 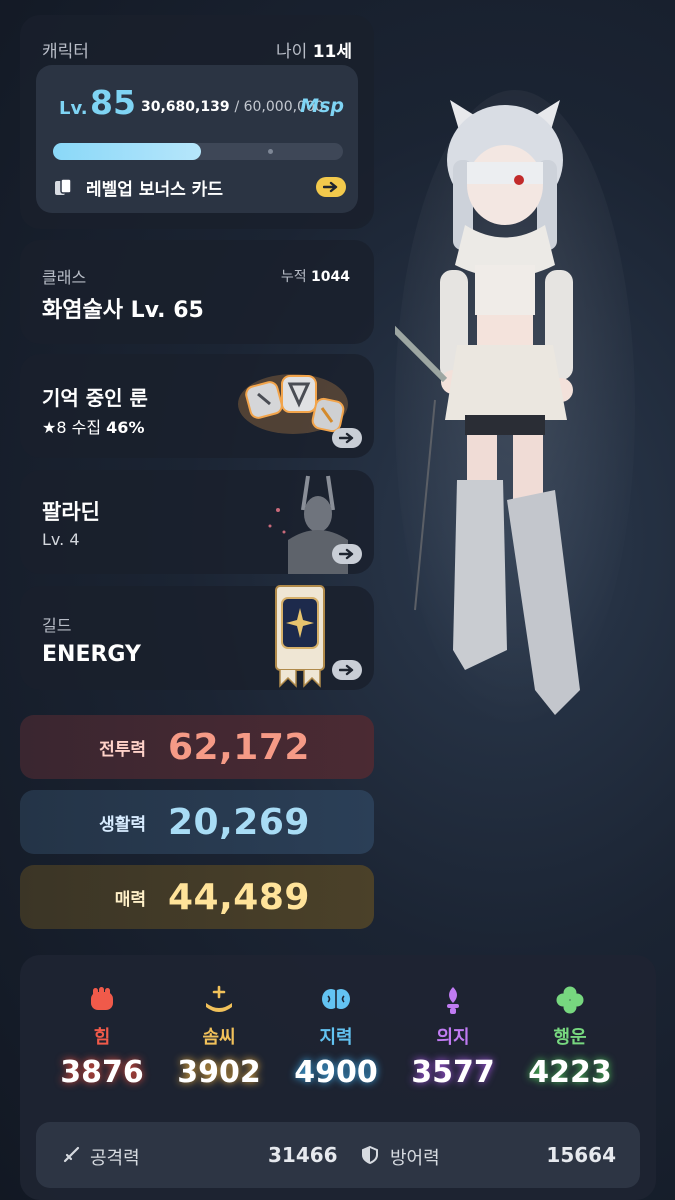 I want to click on stat-will: 의지 3577, so click(x=453, y=1037).